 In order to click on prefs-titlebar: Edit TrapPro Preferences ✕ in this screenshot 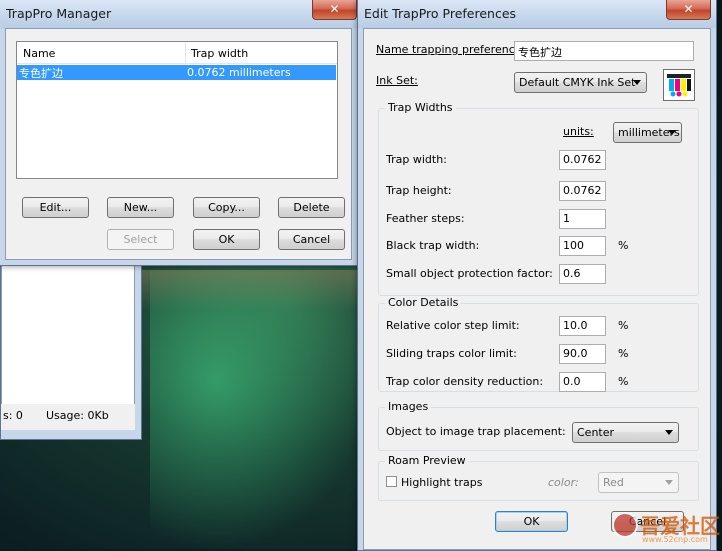, I will do `click(537, 14)`.